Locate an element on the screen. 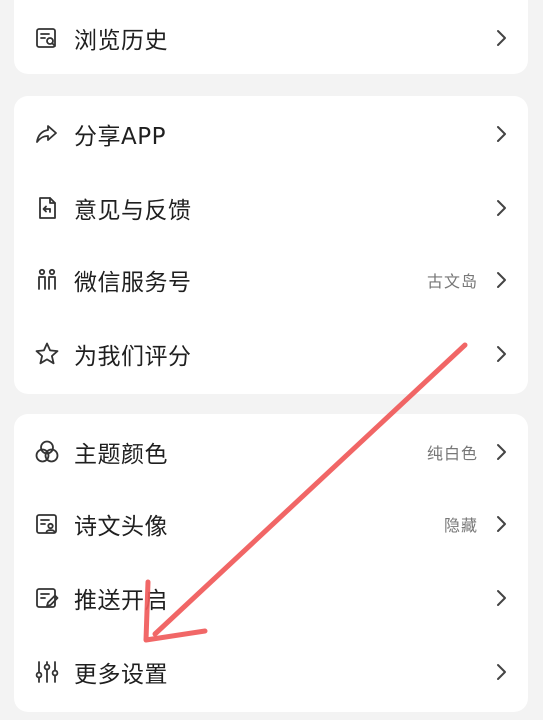 This screenshot has height=720, width=543. menu-item-wechat-service: 微信服务号 古文岛 is located at coordinates (271, 280).